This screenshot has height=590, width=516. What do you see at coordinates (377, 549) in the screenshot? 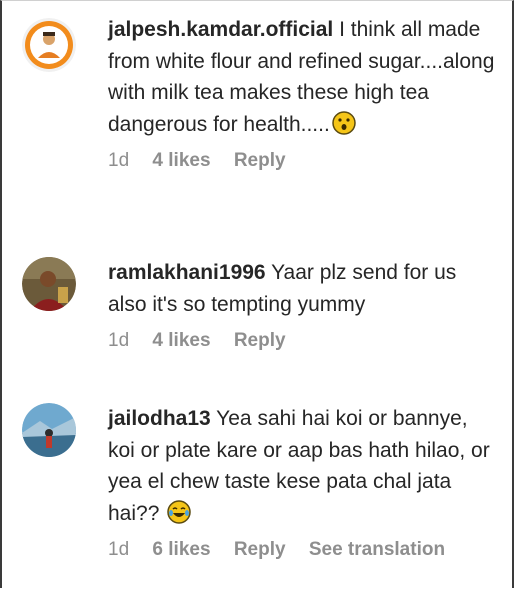
I see `see-translation-button: See translation` at bounding box center [377, 549].